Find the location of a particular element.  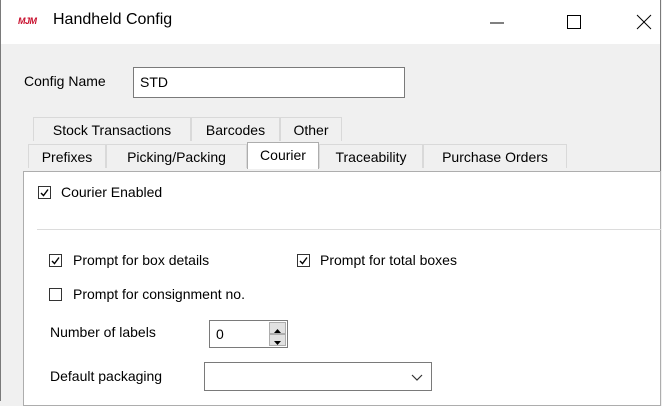

spin-down-button is located at coordinates (277, 340).